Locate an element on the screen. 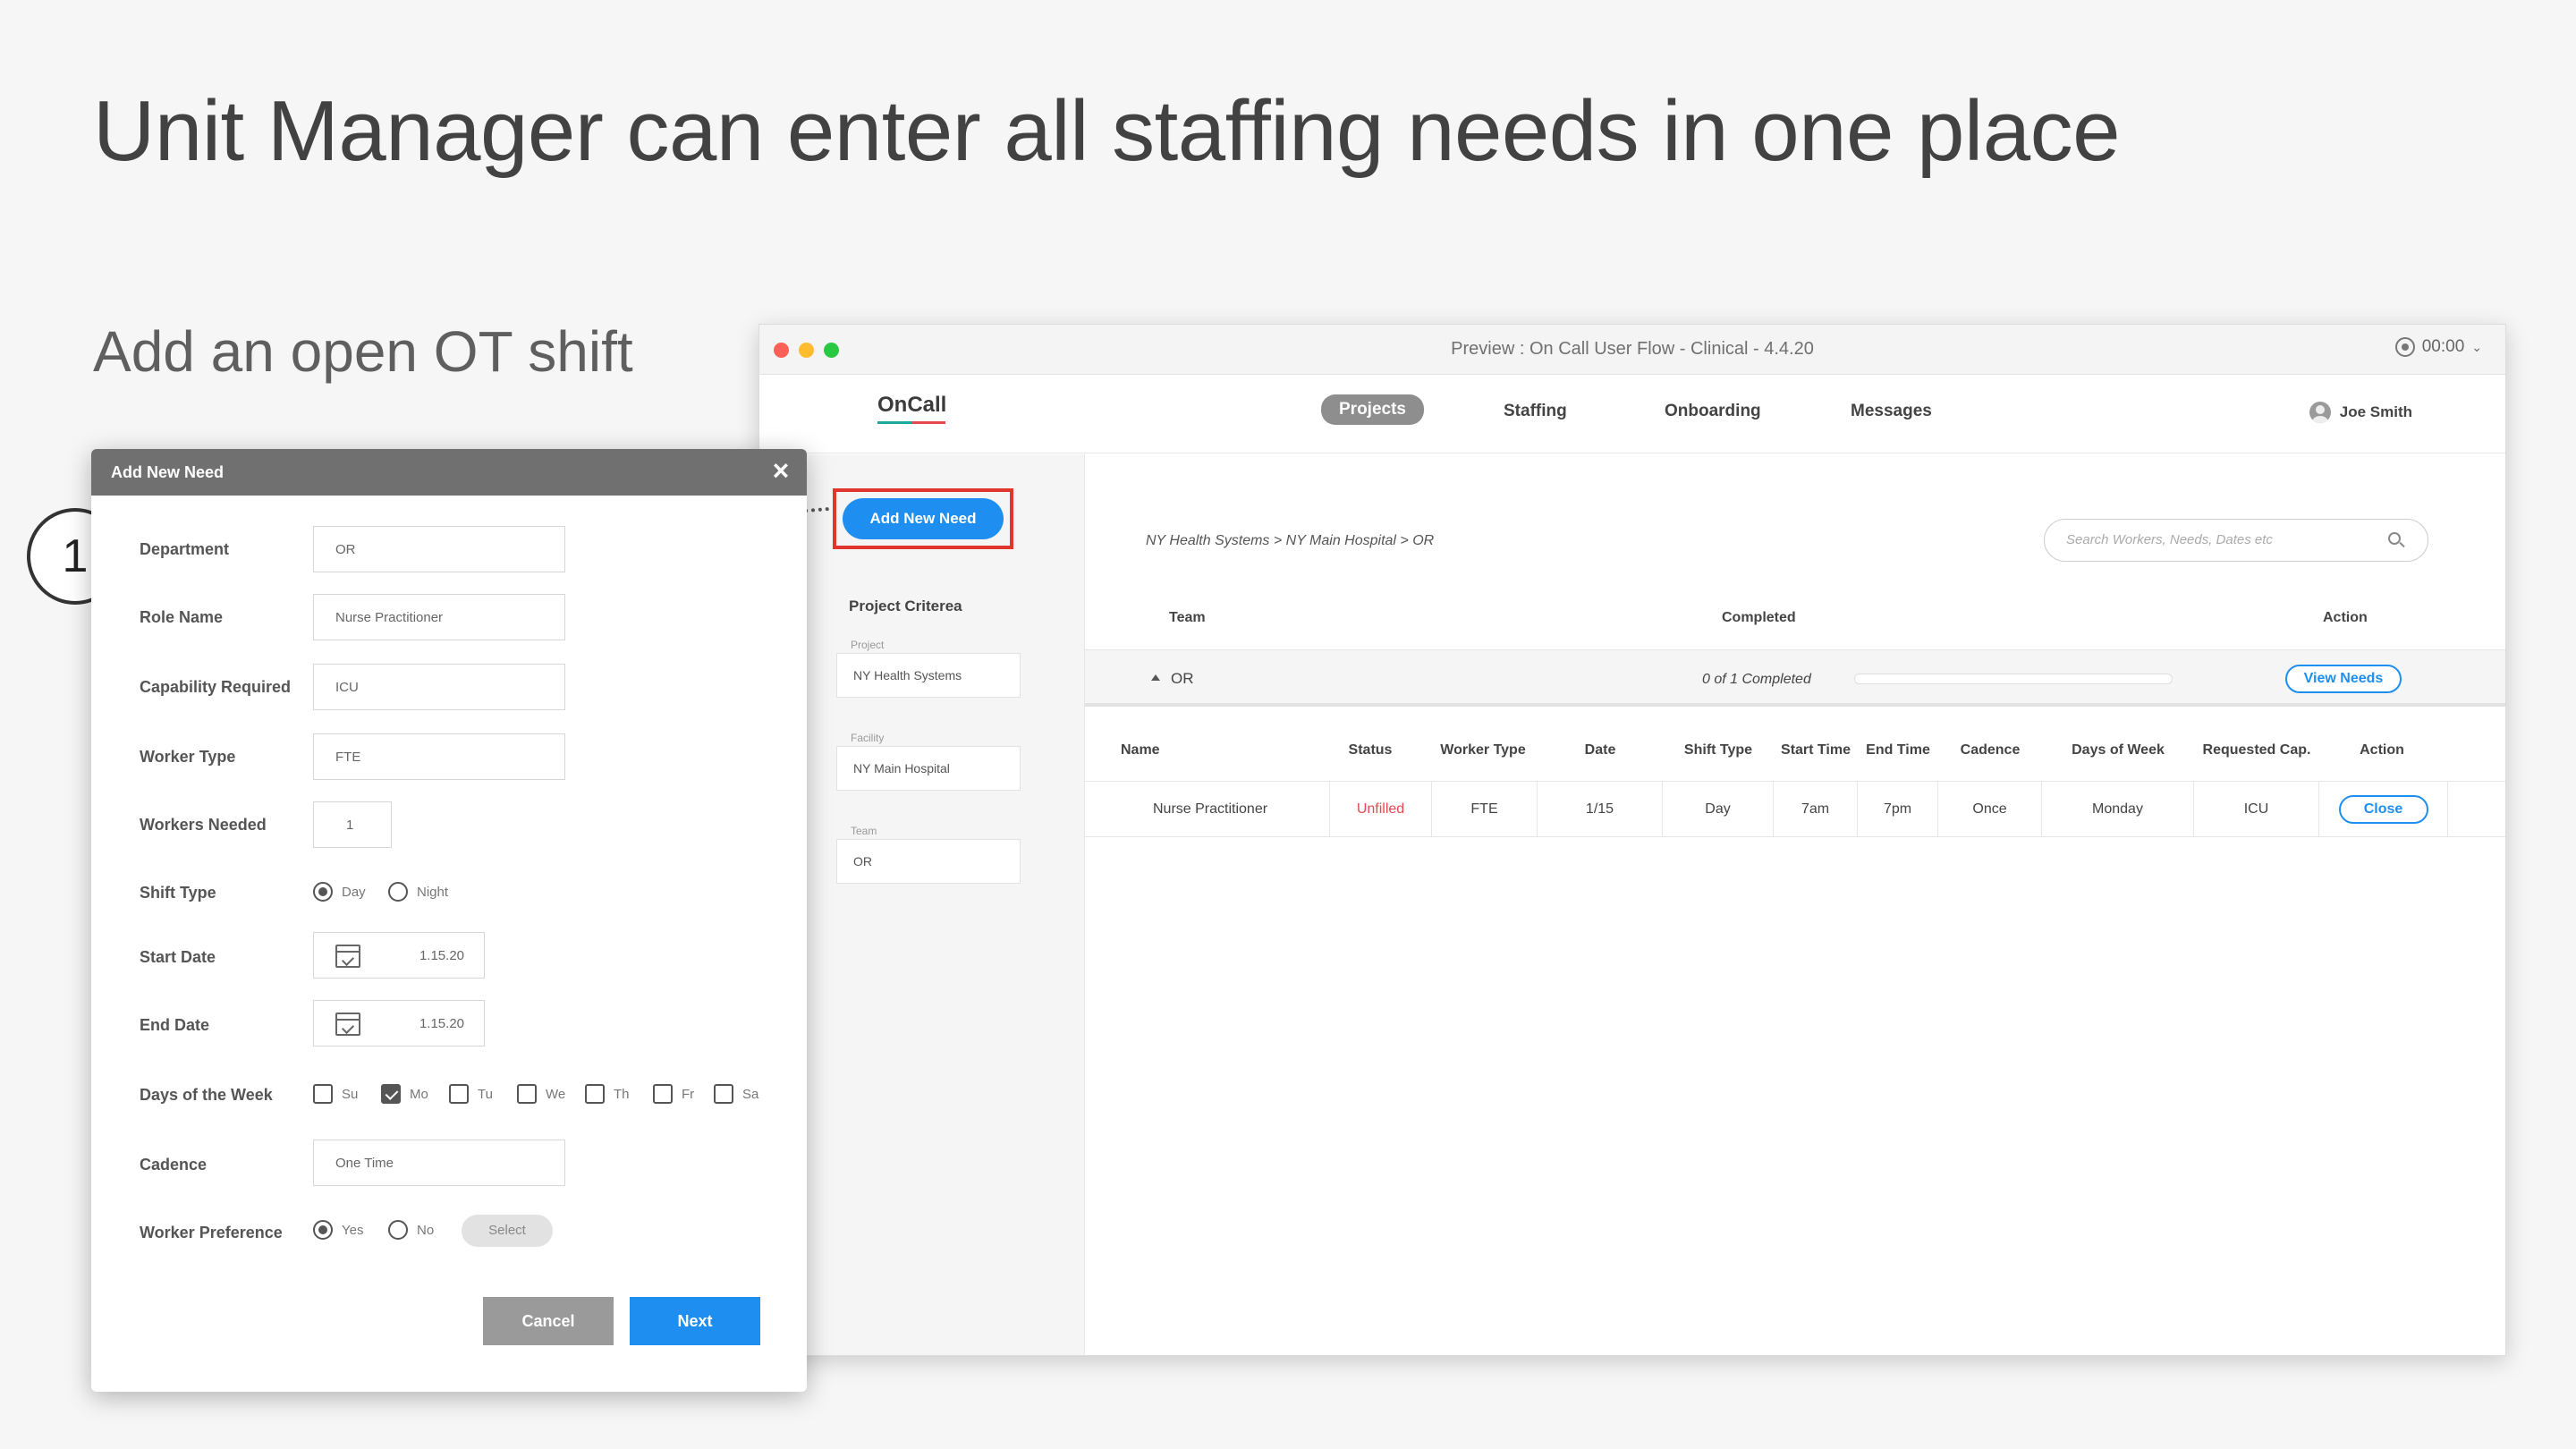  team-field: OR is located at coordinates (928, 861).